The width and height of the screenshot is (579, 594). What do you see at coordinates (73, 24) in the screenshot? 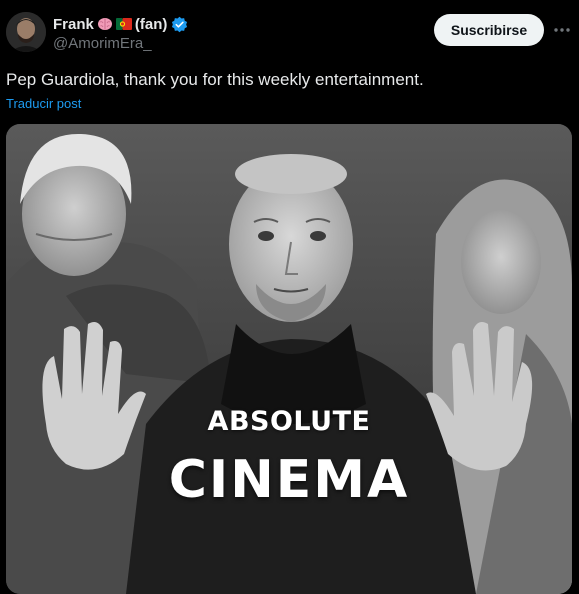
I see `author-display-name: Frank` at bounding box center [73, 24].